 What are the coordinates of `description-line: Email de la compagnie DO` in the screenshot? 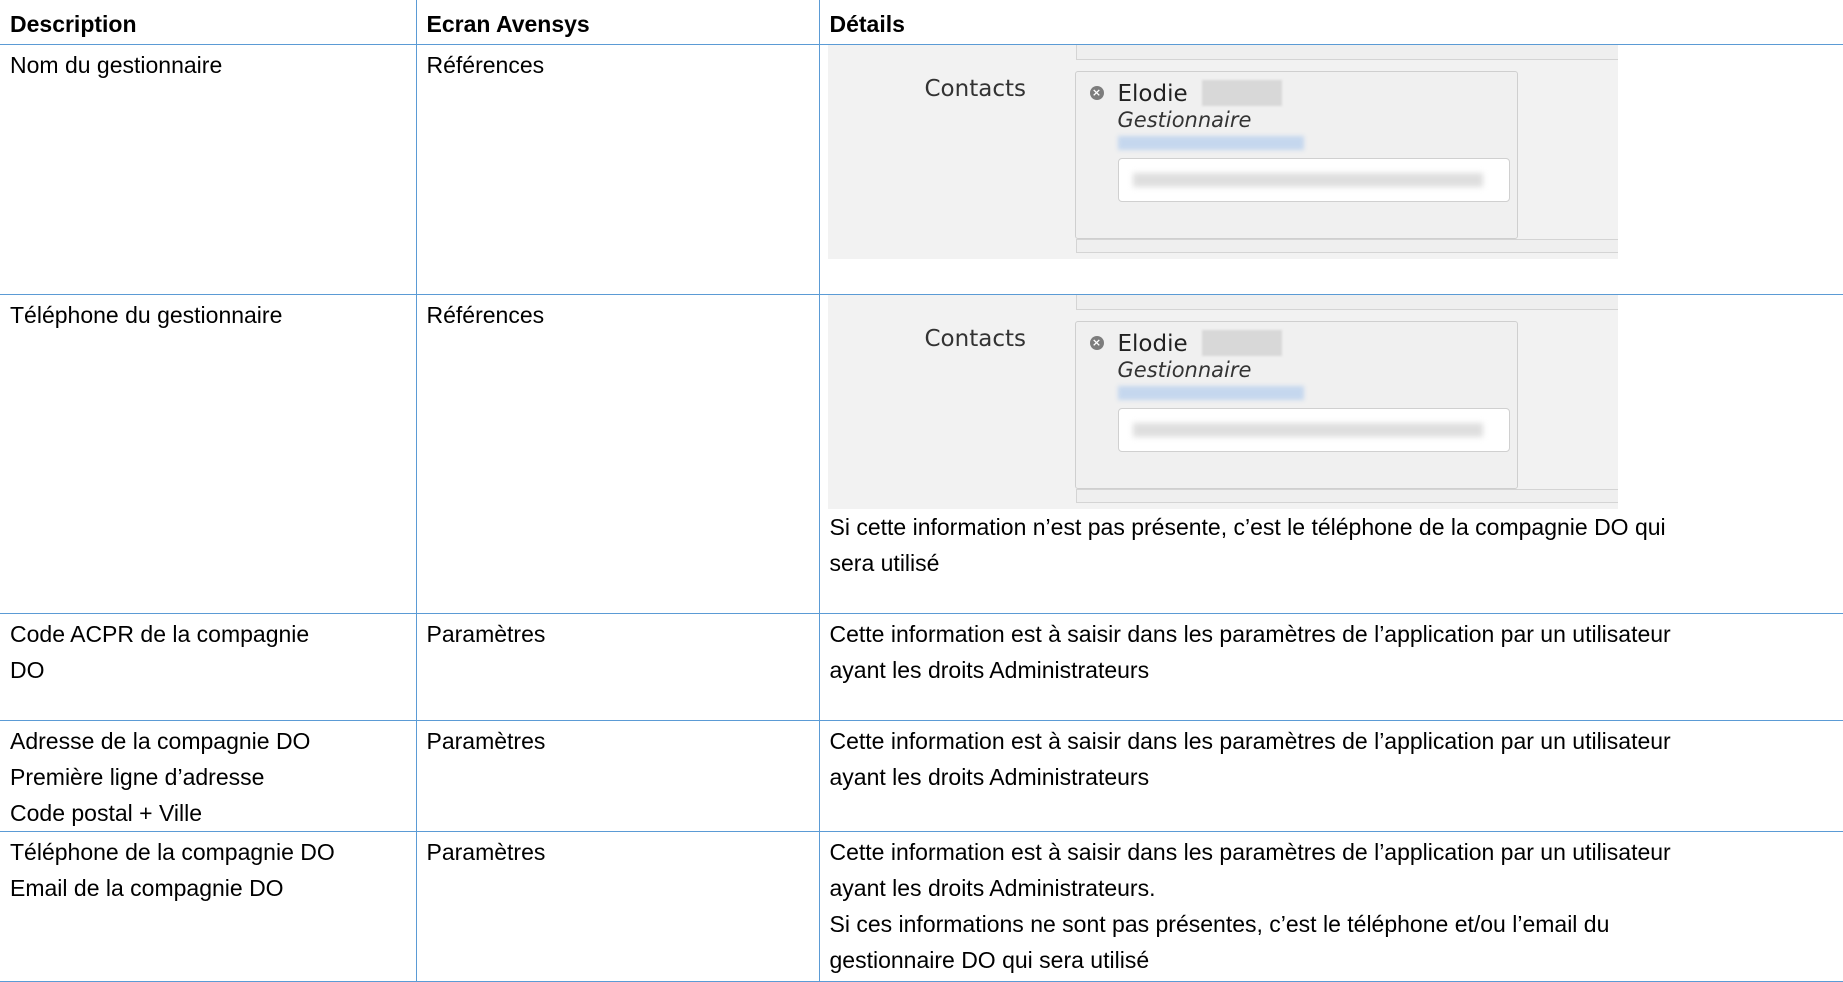 It's located at (147, 888).